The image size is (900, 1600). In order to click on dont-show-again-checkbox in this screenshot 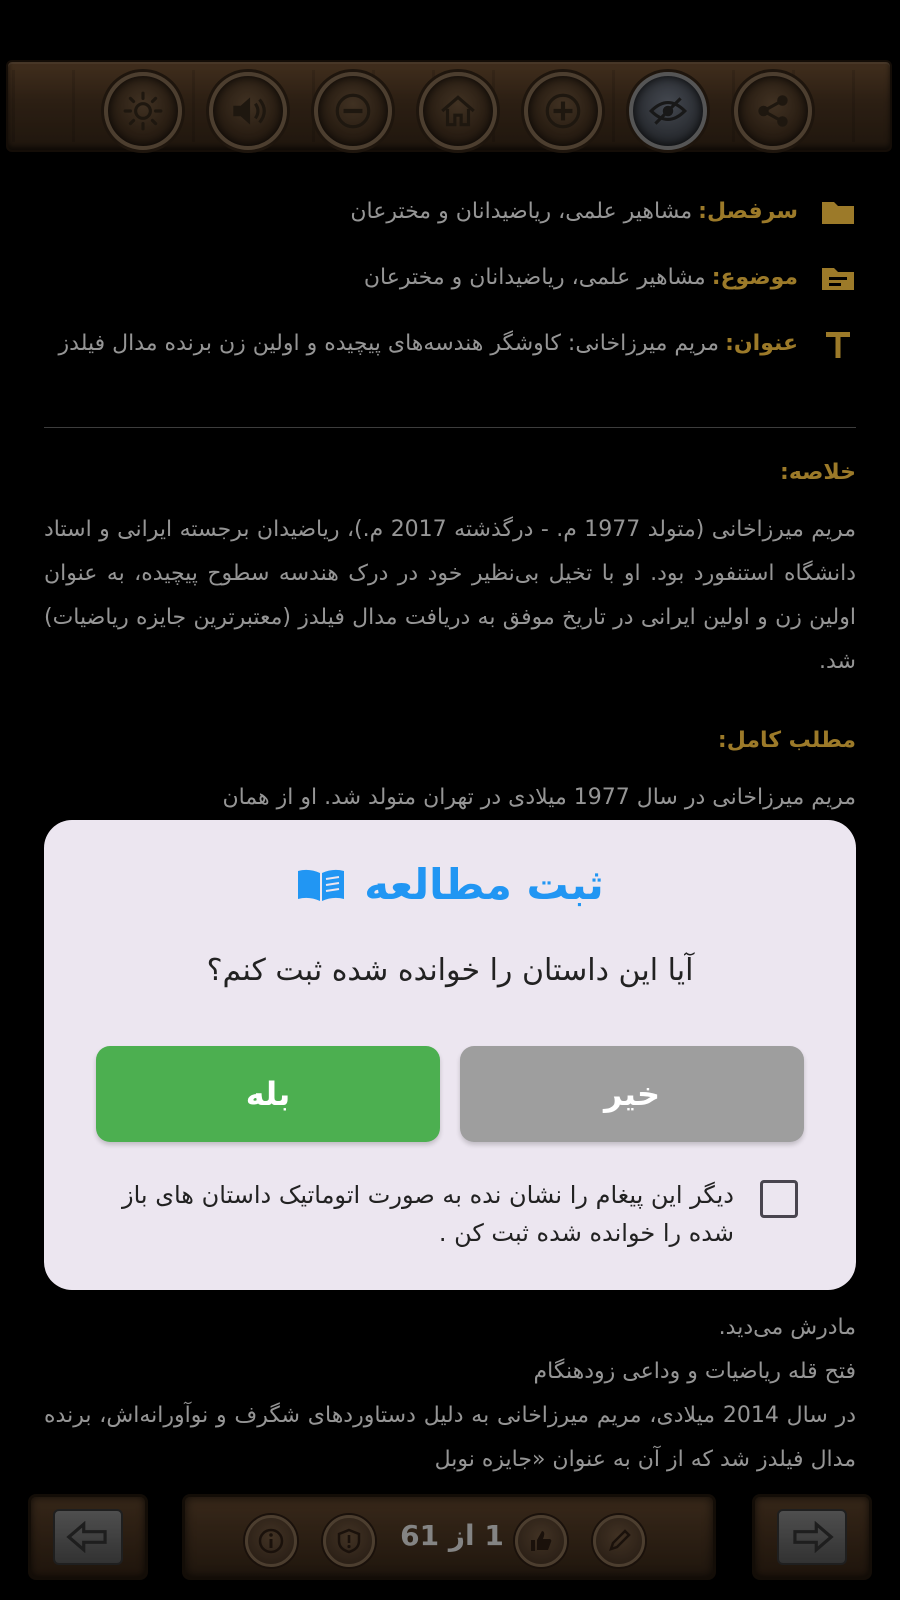, I will do `click(779, 1199)`.